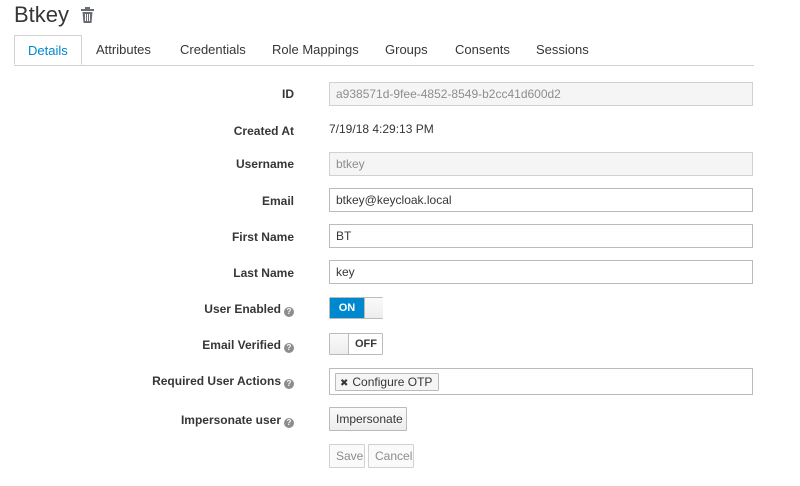 The image size is (800, 486). I want to click on last-name-field: key, so click(541, 272).